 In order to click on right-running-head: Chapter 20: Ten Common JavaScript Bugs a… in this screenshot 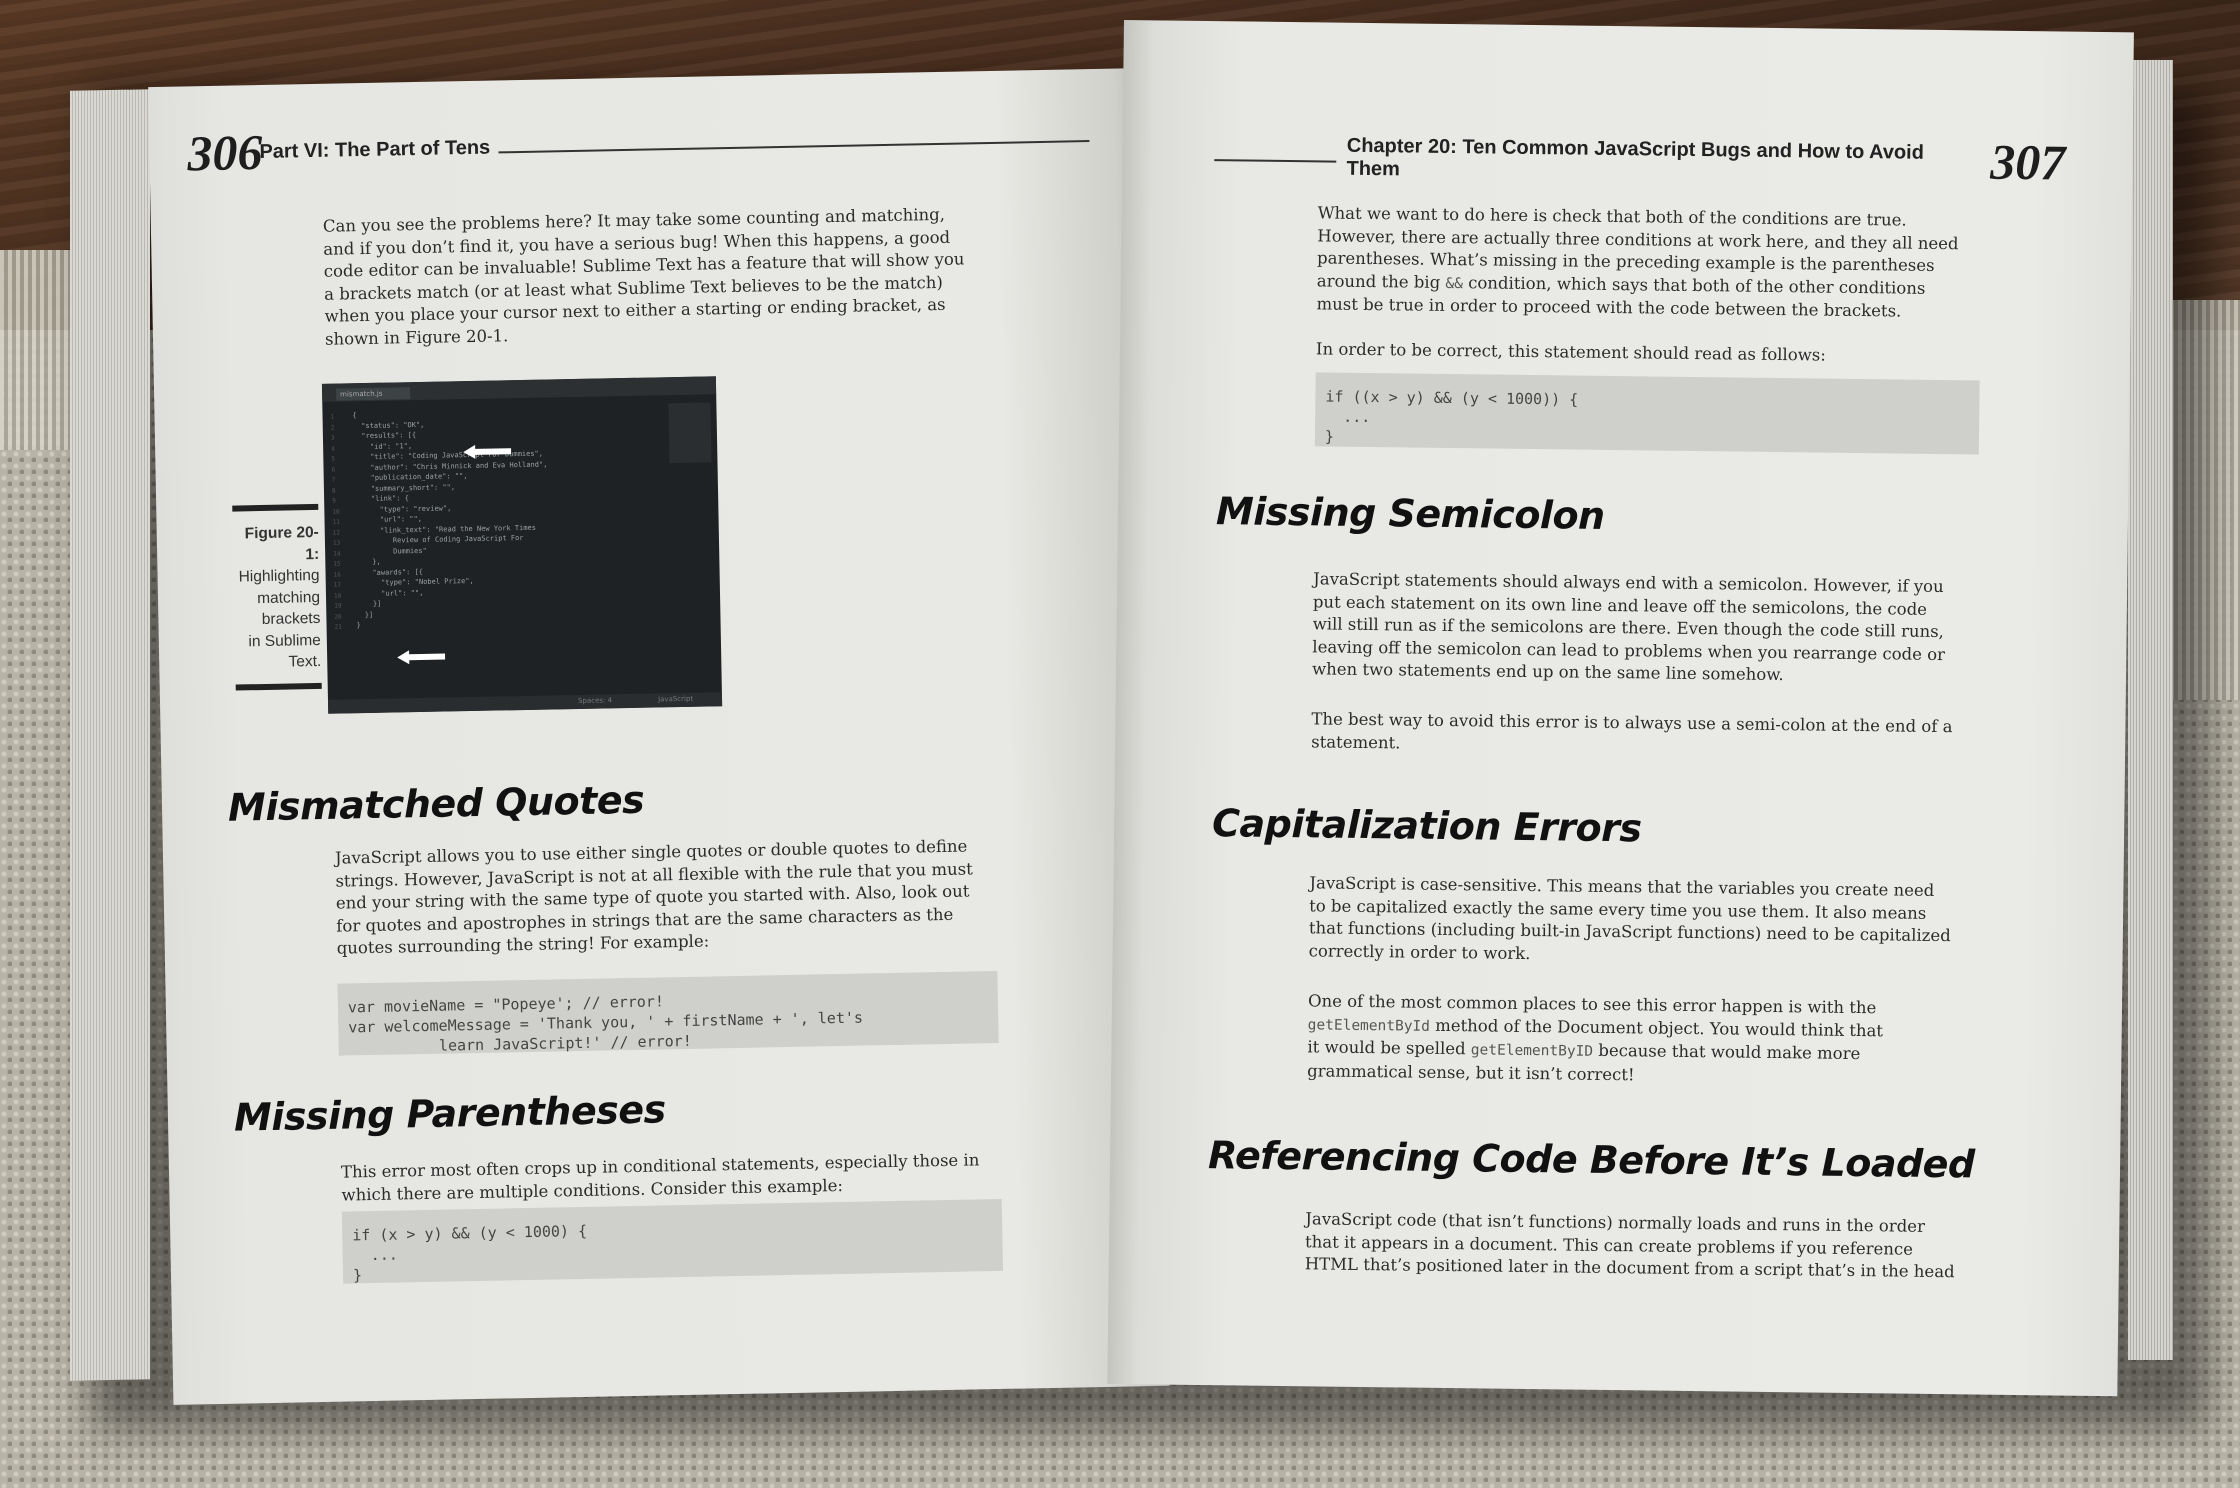, I will do `click(1594, 160)`.